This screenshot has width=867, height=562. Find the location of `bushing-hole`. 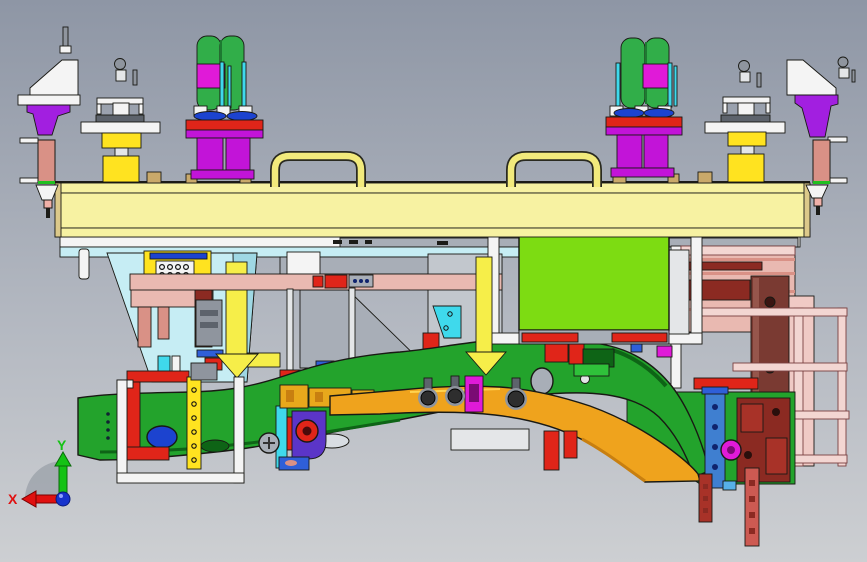

bushing-hole is located at coordinates (162, 437).